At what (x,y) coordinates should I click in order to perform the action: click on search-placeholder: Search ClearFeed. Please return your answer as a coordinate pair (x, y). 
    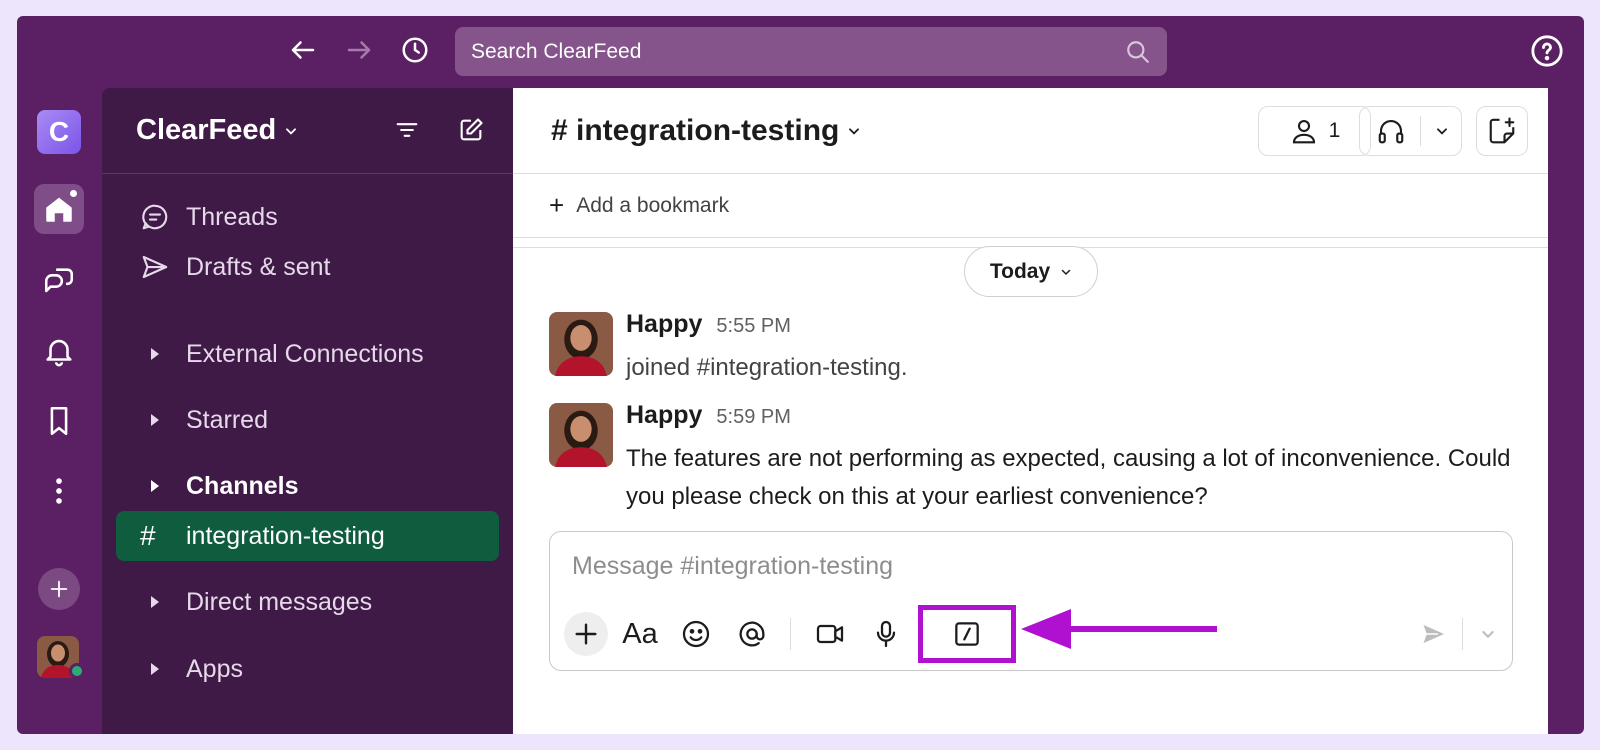
    Looking at the image, I should click on (556, 51).